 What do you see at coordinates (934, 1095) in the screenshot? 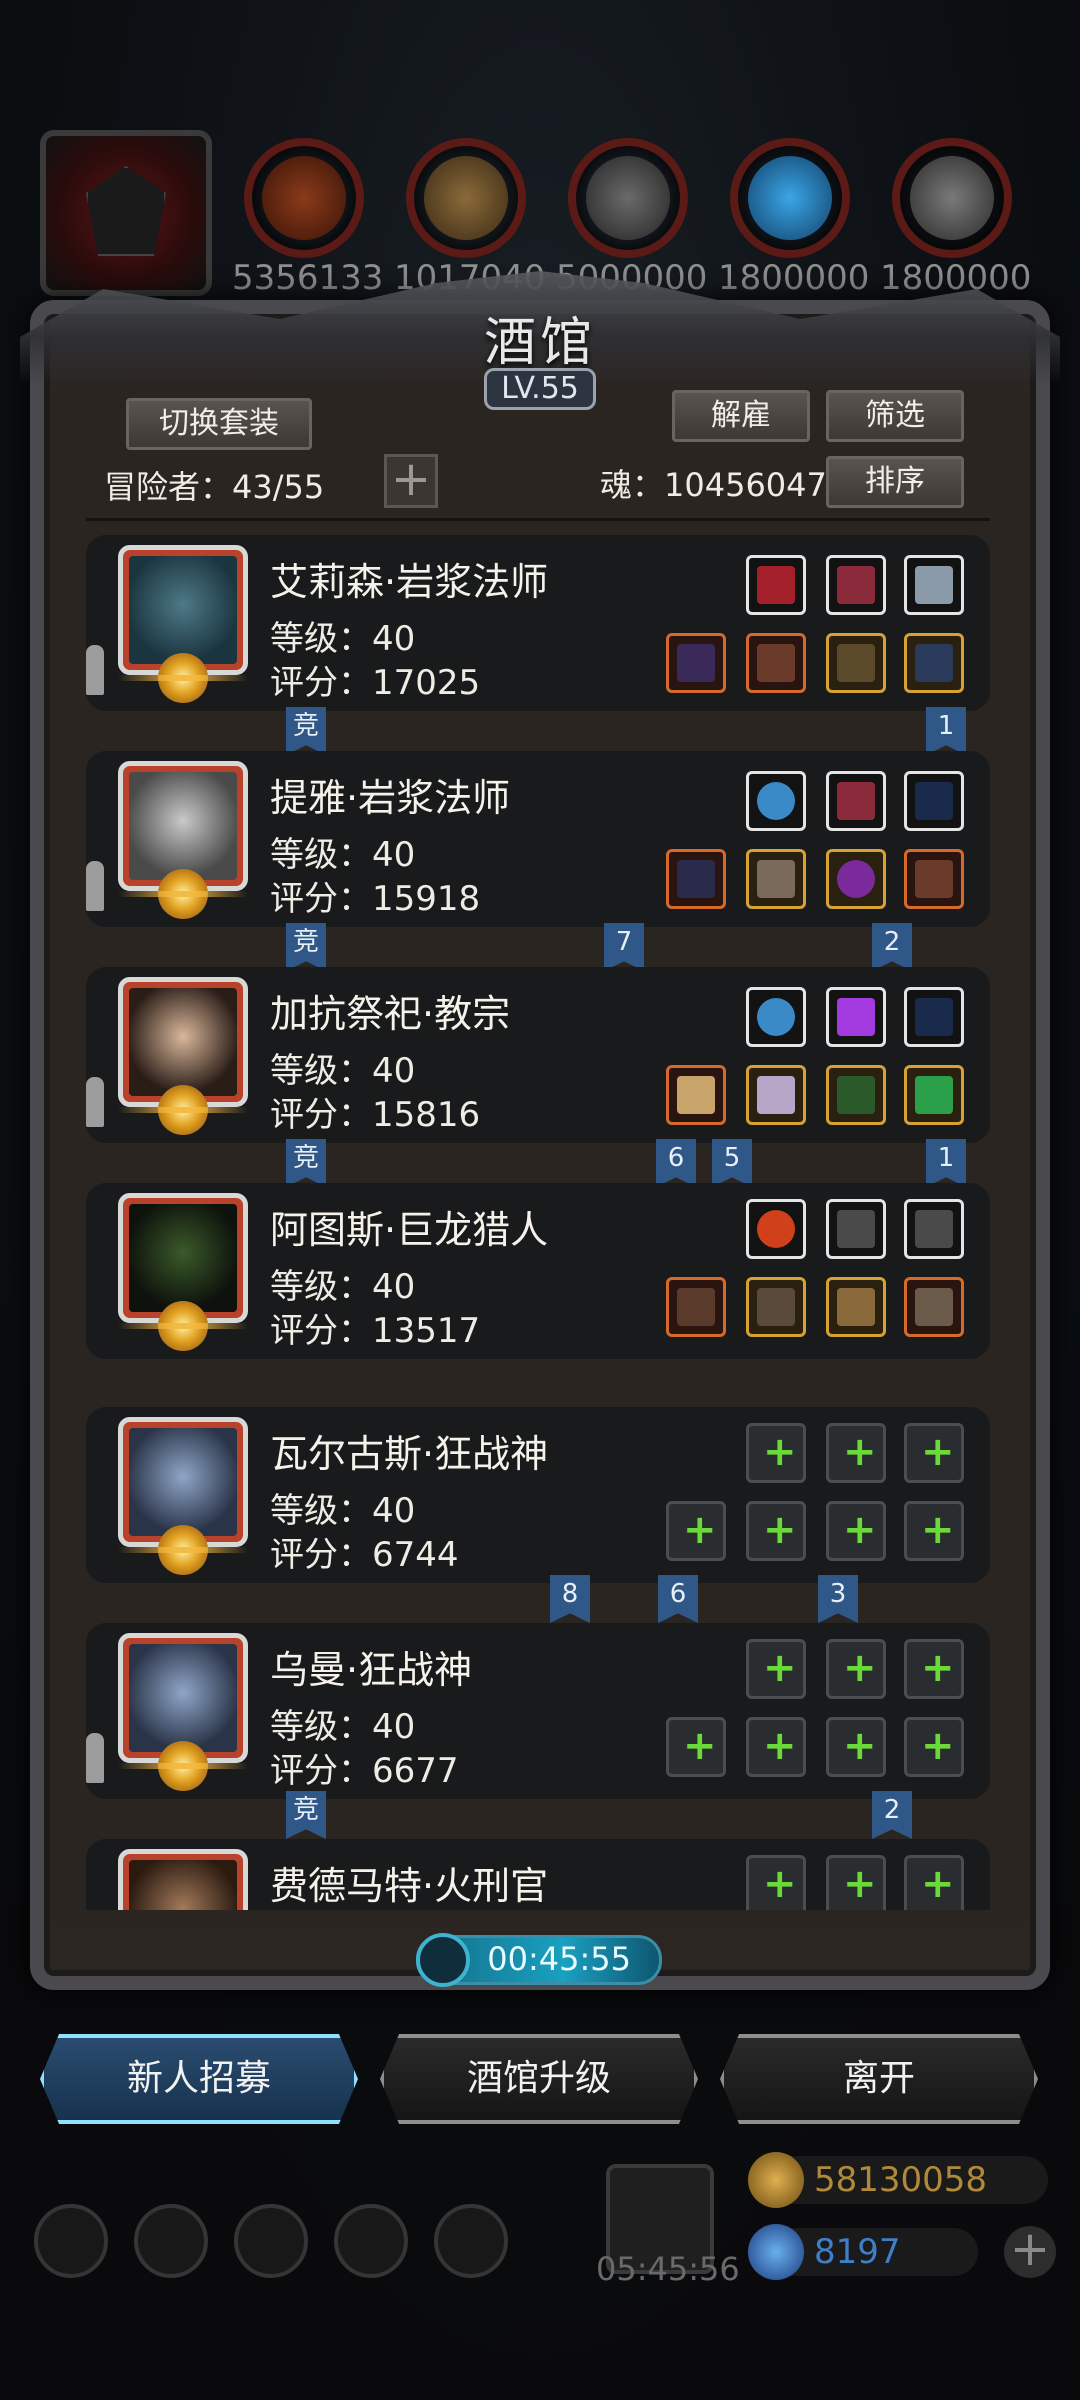
I see `green-gem-icon` at bounding box center [934, 1095].